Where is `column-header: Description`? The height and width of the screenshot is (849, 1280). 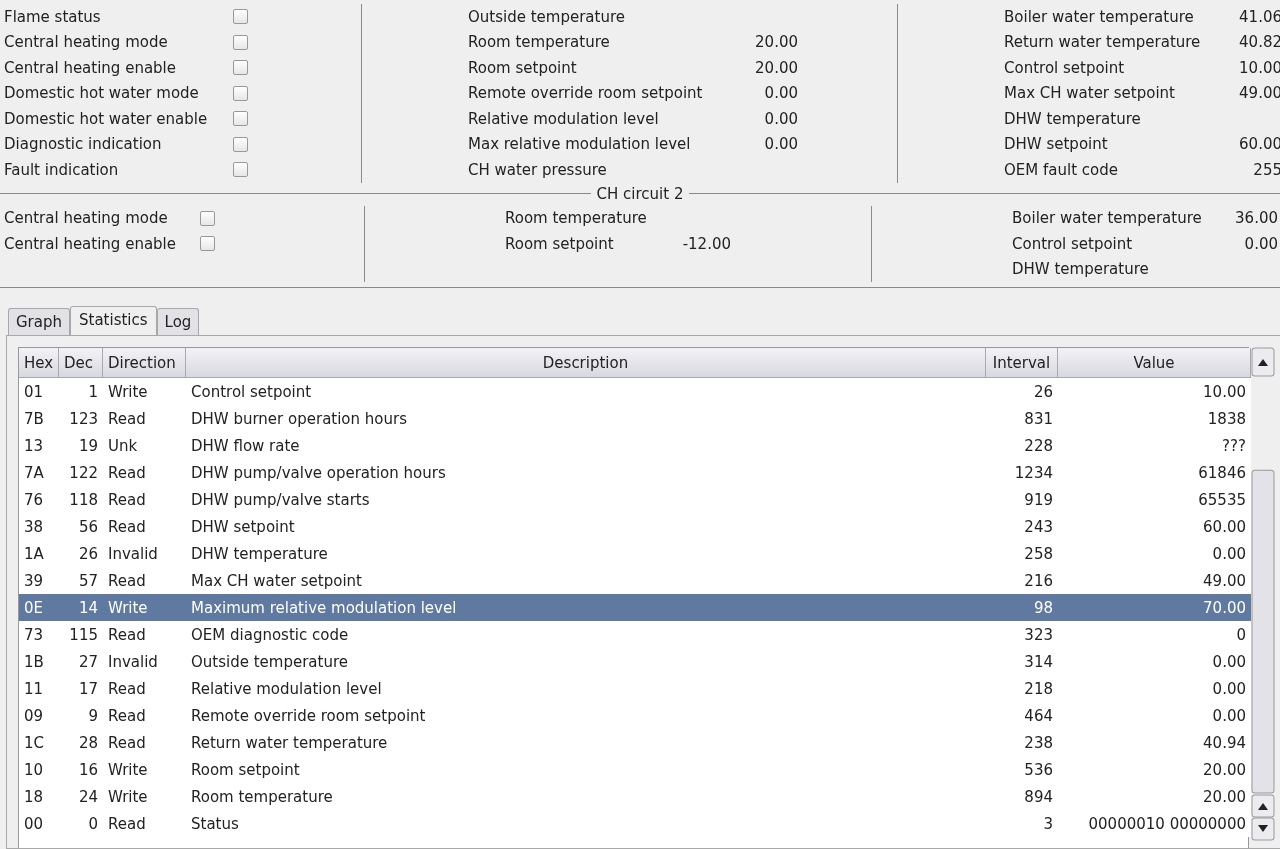 column-header: Description is located at coordinates (586, 363).